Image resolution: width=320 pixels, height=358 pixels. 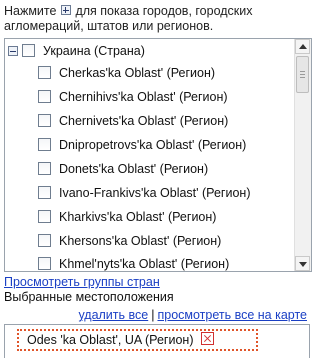 I want to click on item-label: Ivano-Frankivs'ka Oblast' (Регион), so click(x=155, y=193).